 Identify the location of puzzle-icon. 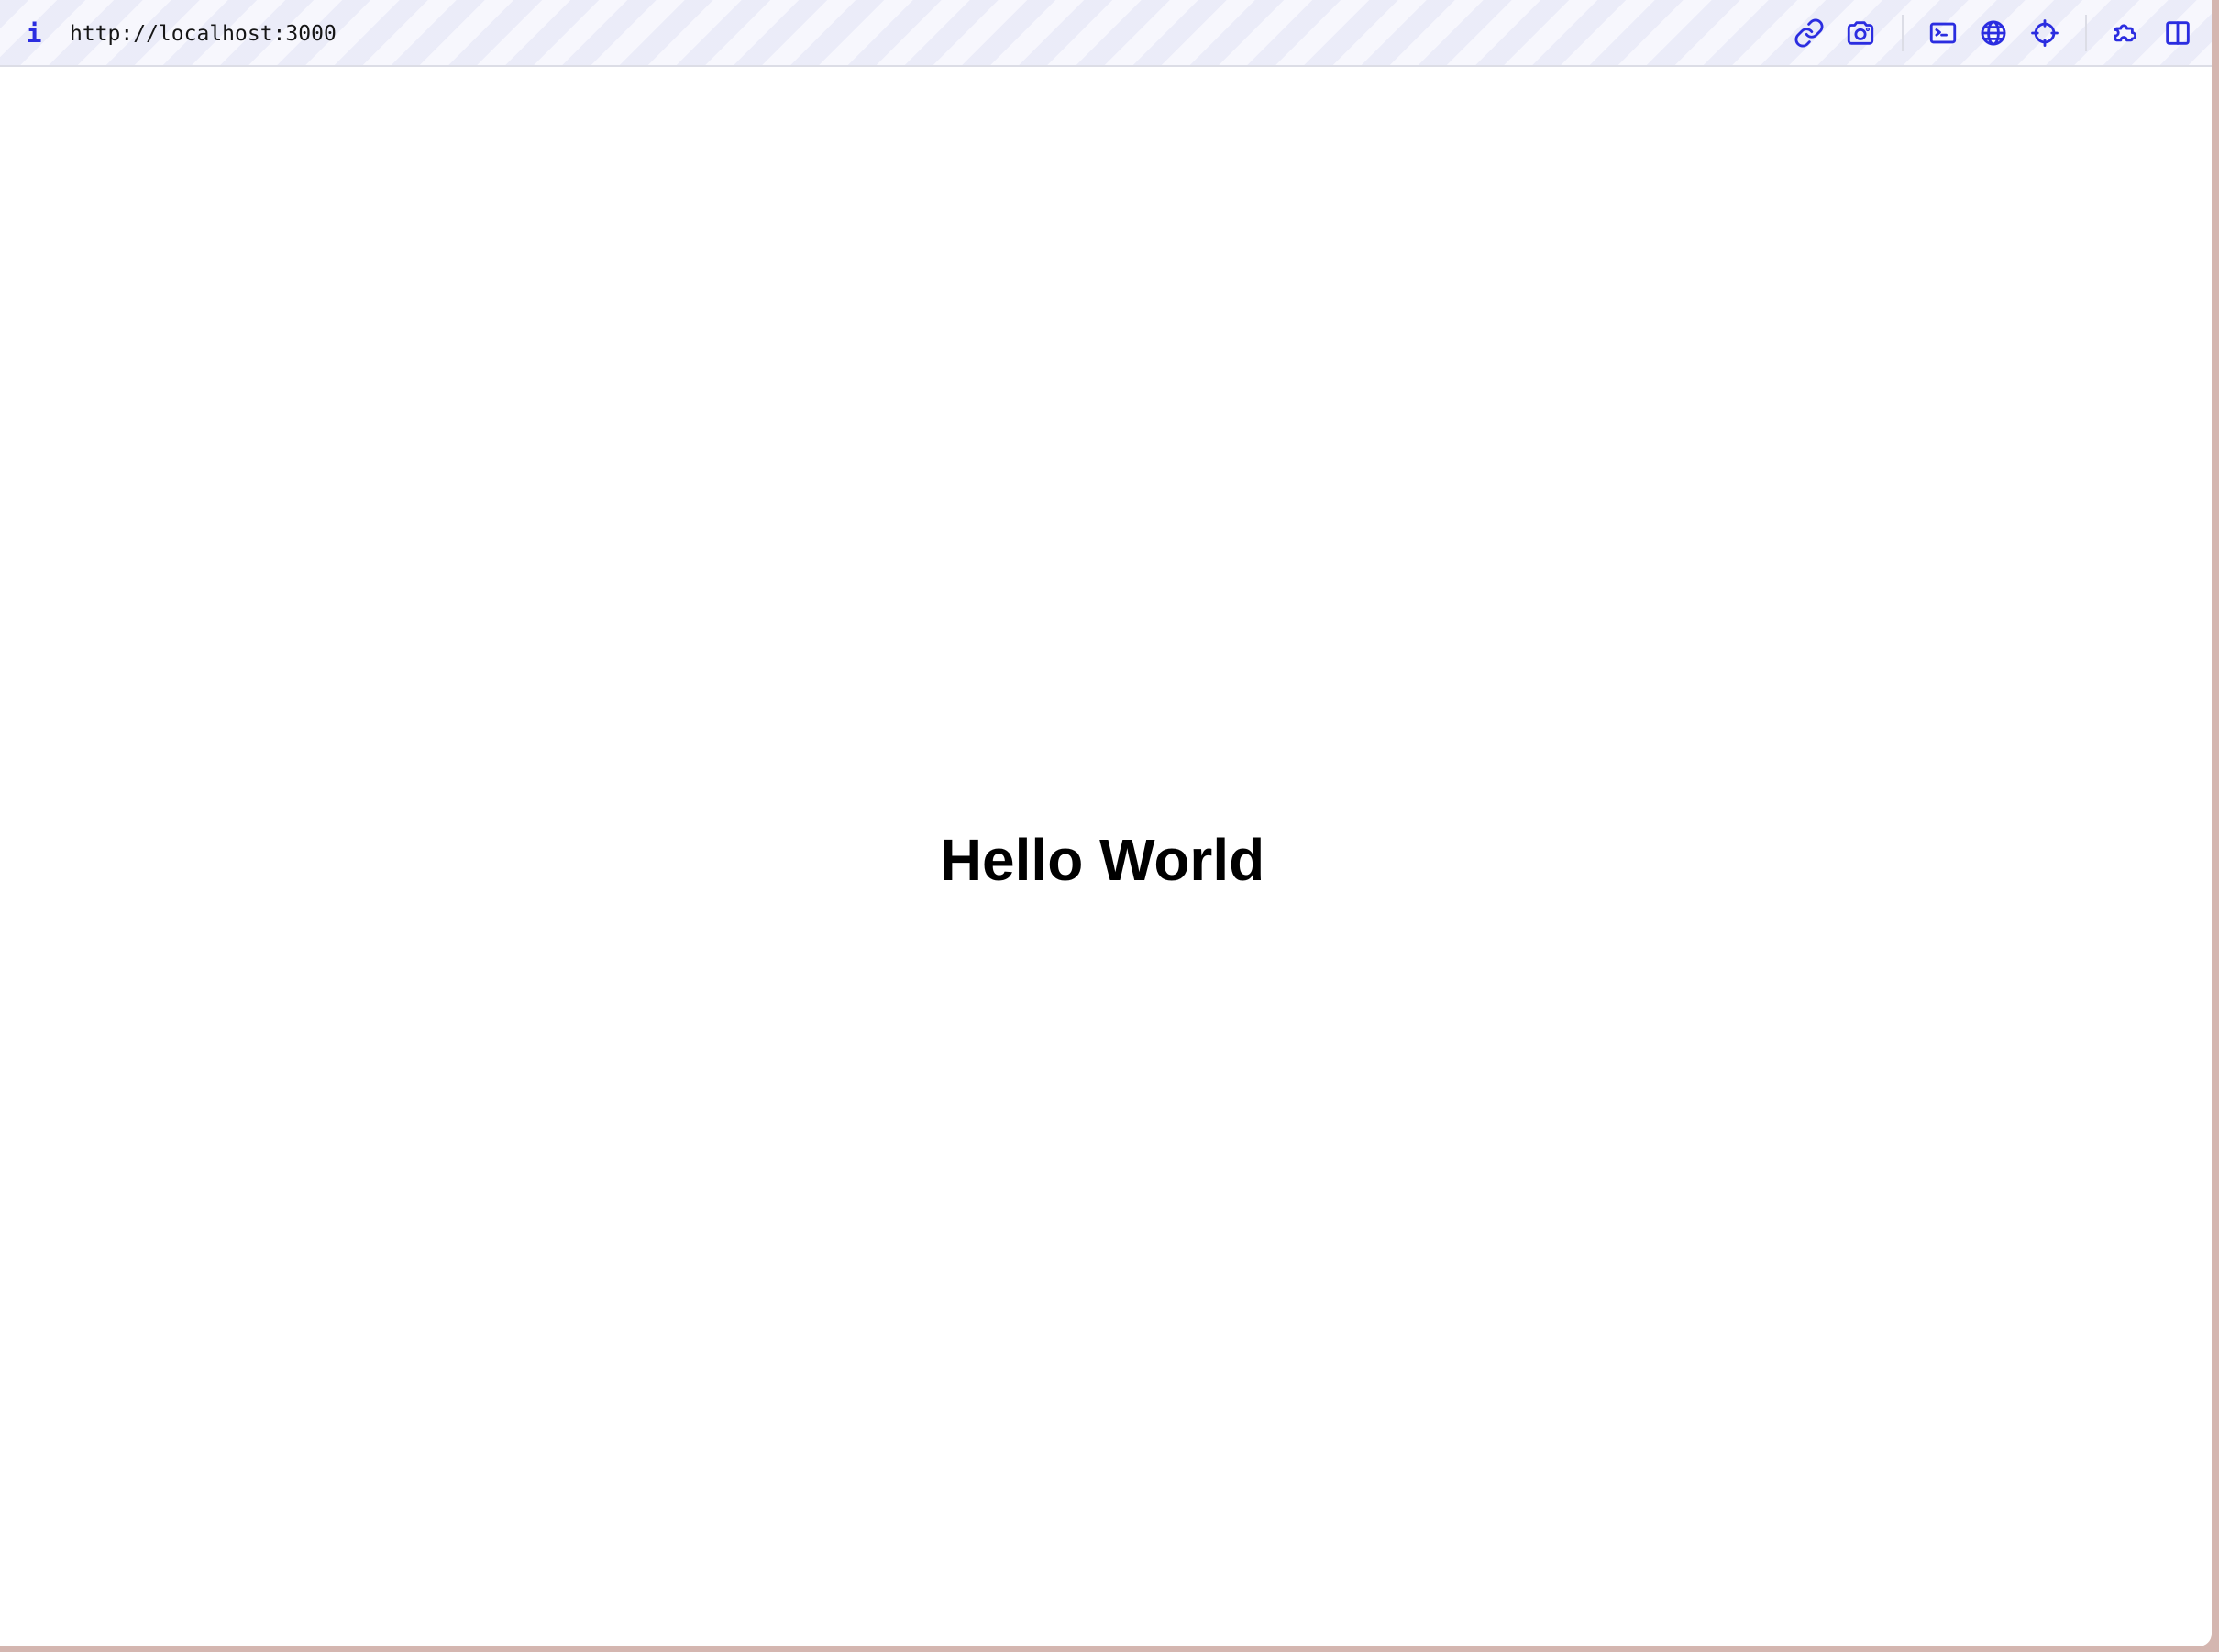
(2126, 33).